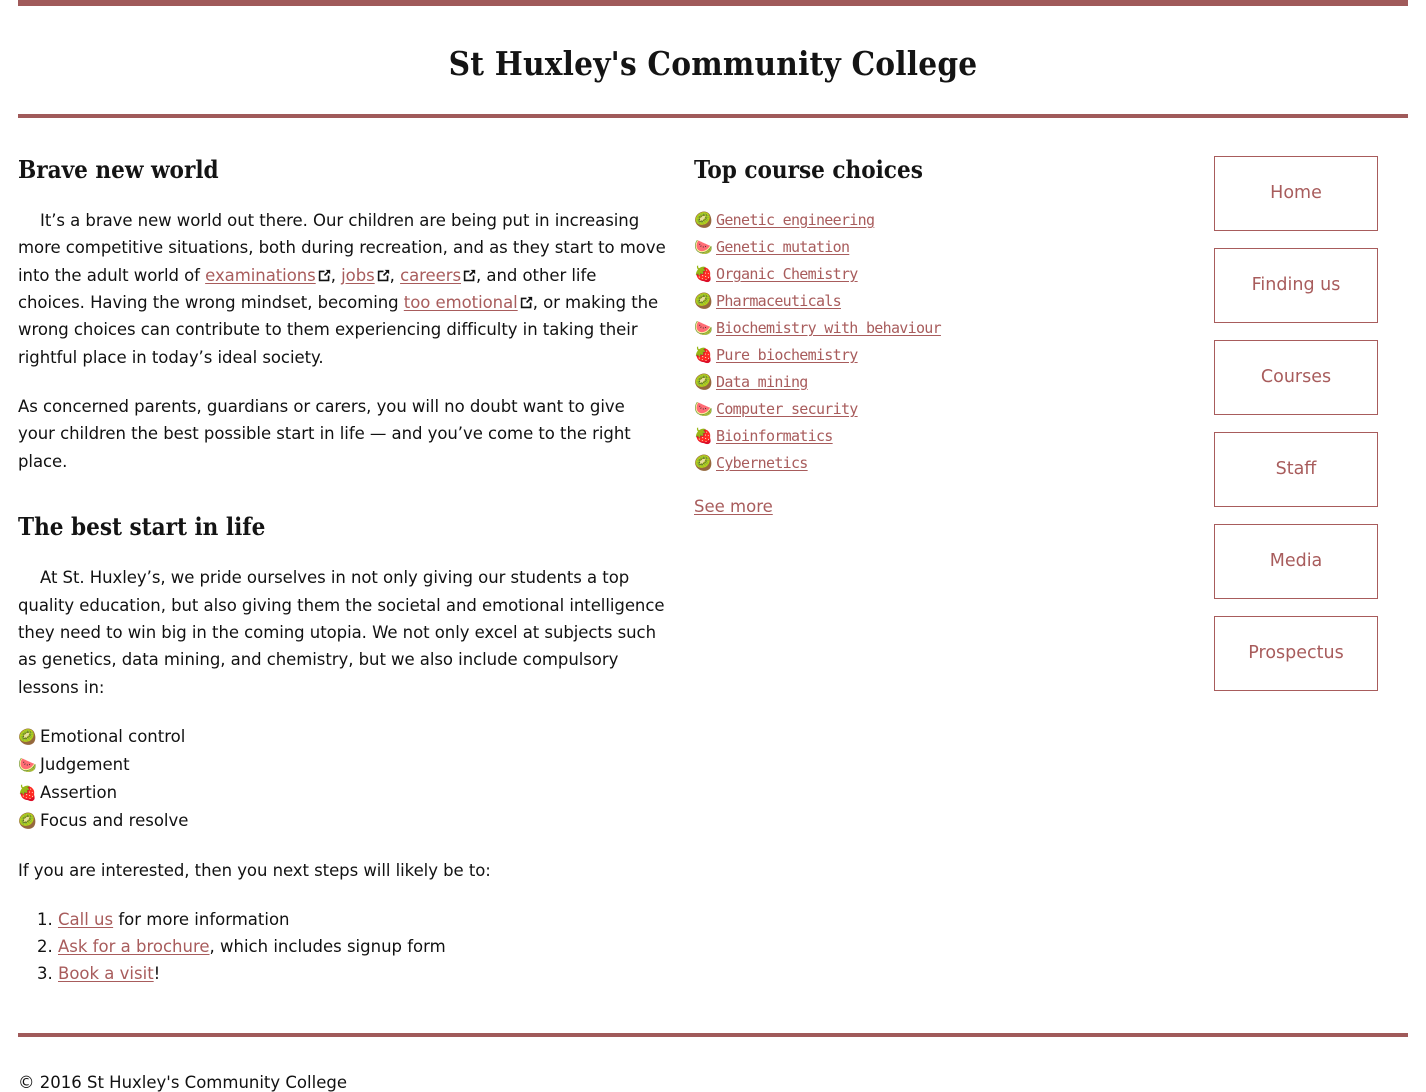 Image resolution: width=1426 pixels, height=1092 pixels. What do you see at coordinates (829, 328) in the screenshot?
I see `course-link: Biochemistry with behaviour` at bounding box center [829, 328].